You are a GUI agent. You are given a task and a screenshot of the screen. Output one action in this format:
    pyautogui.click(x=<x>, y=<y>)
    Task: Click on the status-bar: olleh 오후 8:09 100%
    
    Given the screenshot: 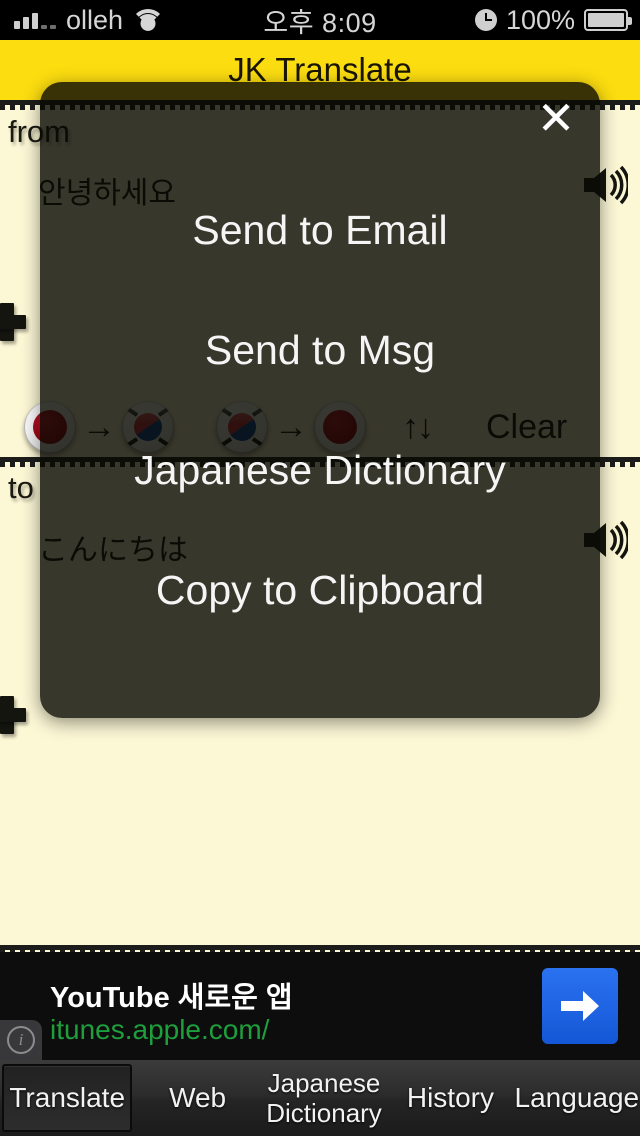 What is the action you would take?
    pyautogui.click(x=320, y=20)
    